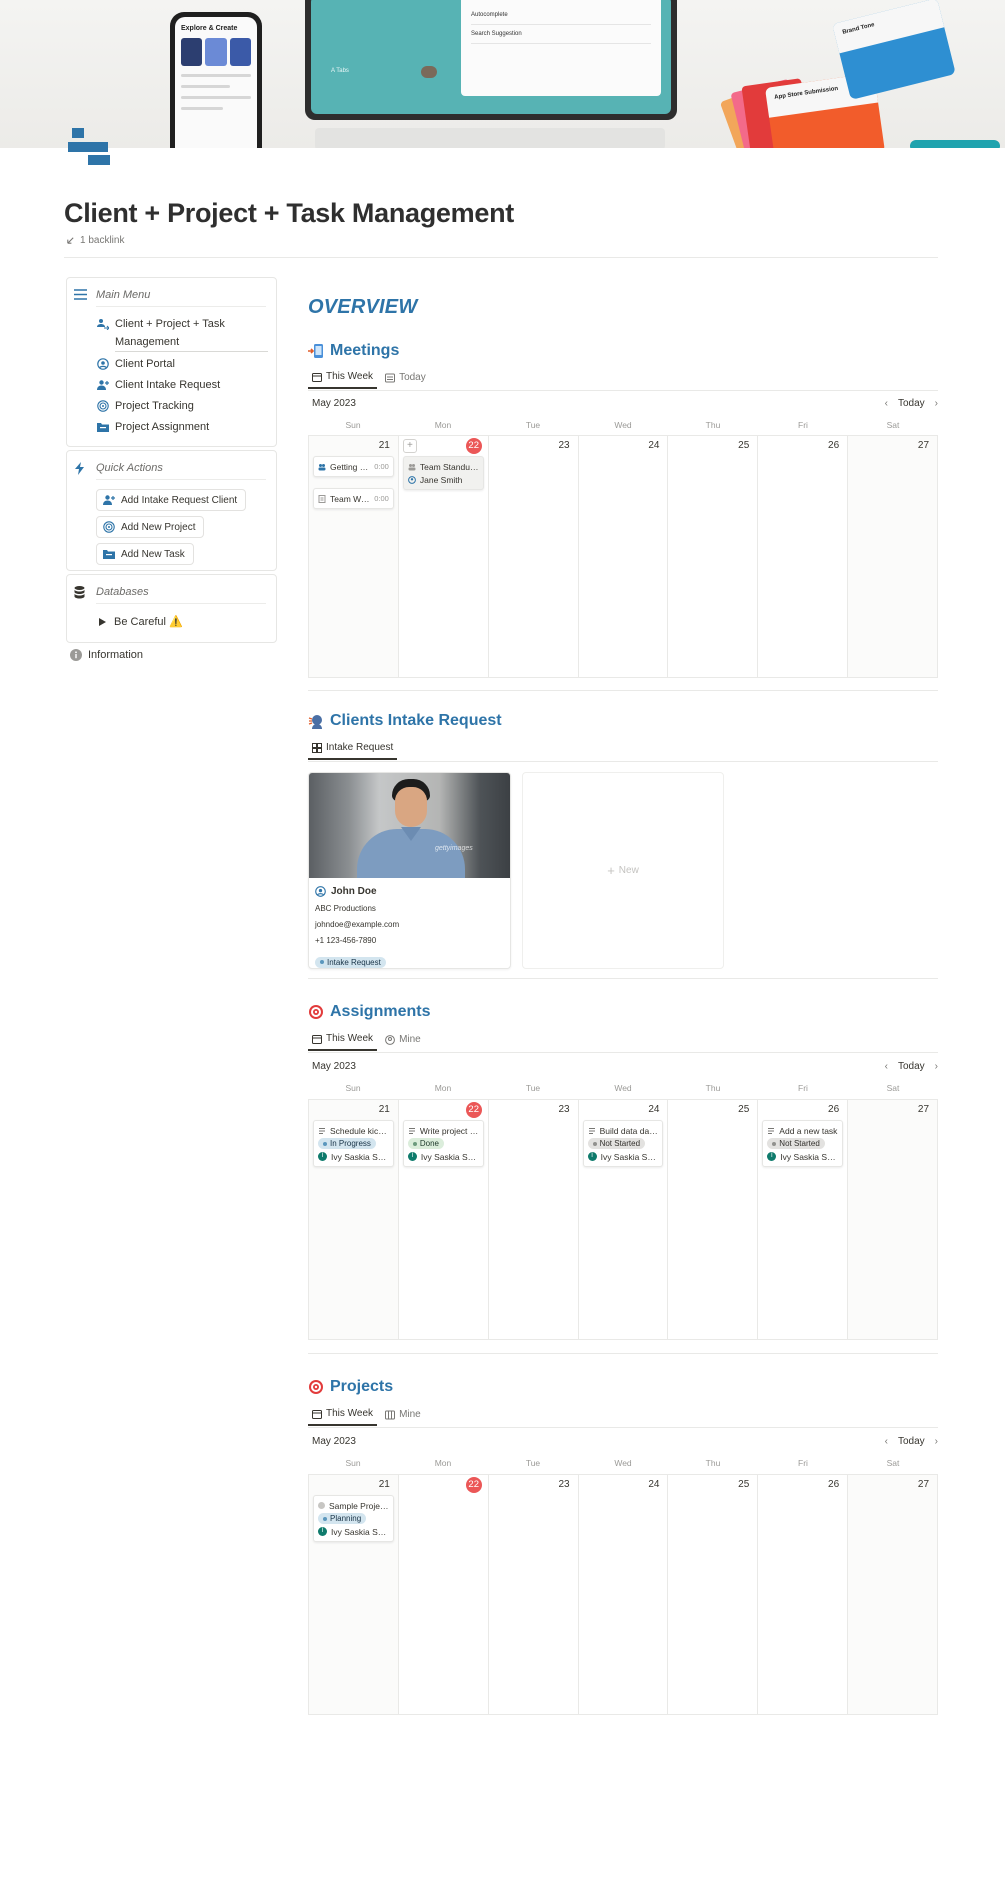 The height and width of the screenshot is (1879, 1005). I want to click on target-icon, so click(103, 406).